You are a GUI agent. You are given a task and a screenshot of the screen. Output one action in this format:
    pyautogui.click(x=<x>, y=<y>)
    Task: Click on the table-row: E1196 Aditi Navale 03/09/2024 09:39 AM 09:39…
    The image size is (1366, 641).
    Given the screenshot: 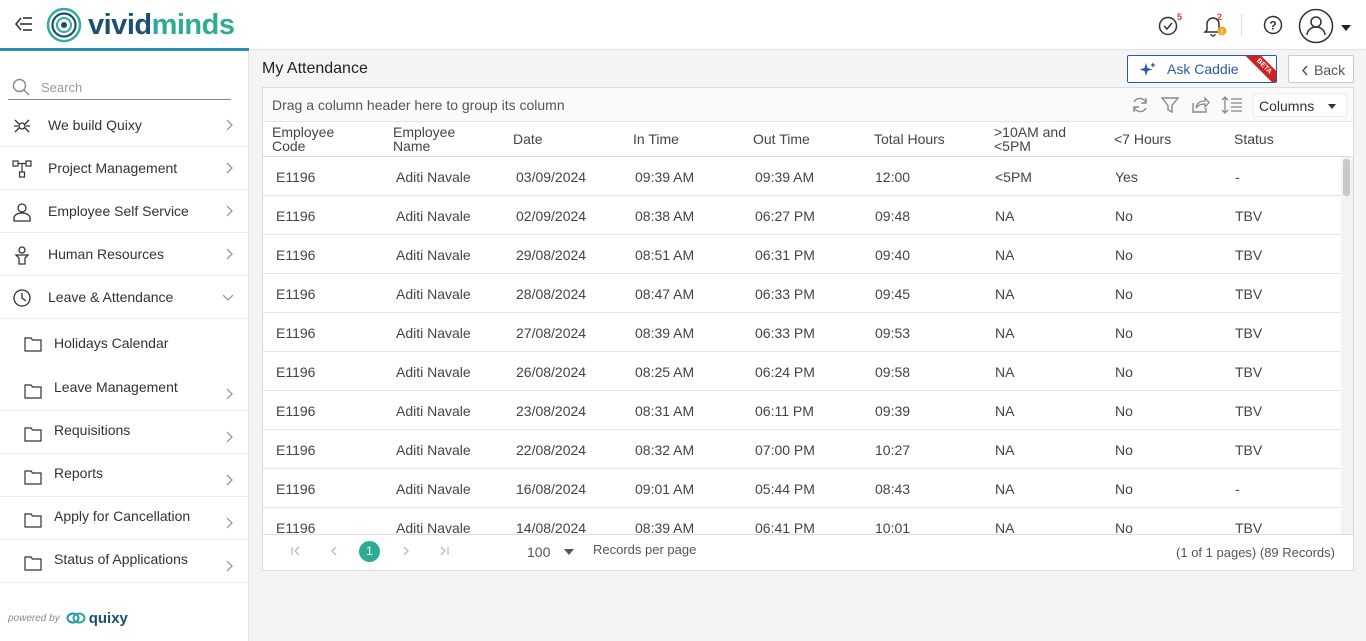 What is the action you would take?
    pyautogui.click(x=802, y=176)
    